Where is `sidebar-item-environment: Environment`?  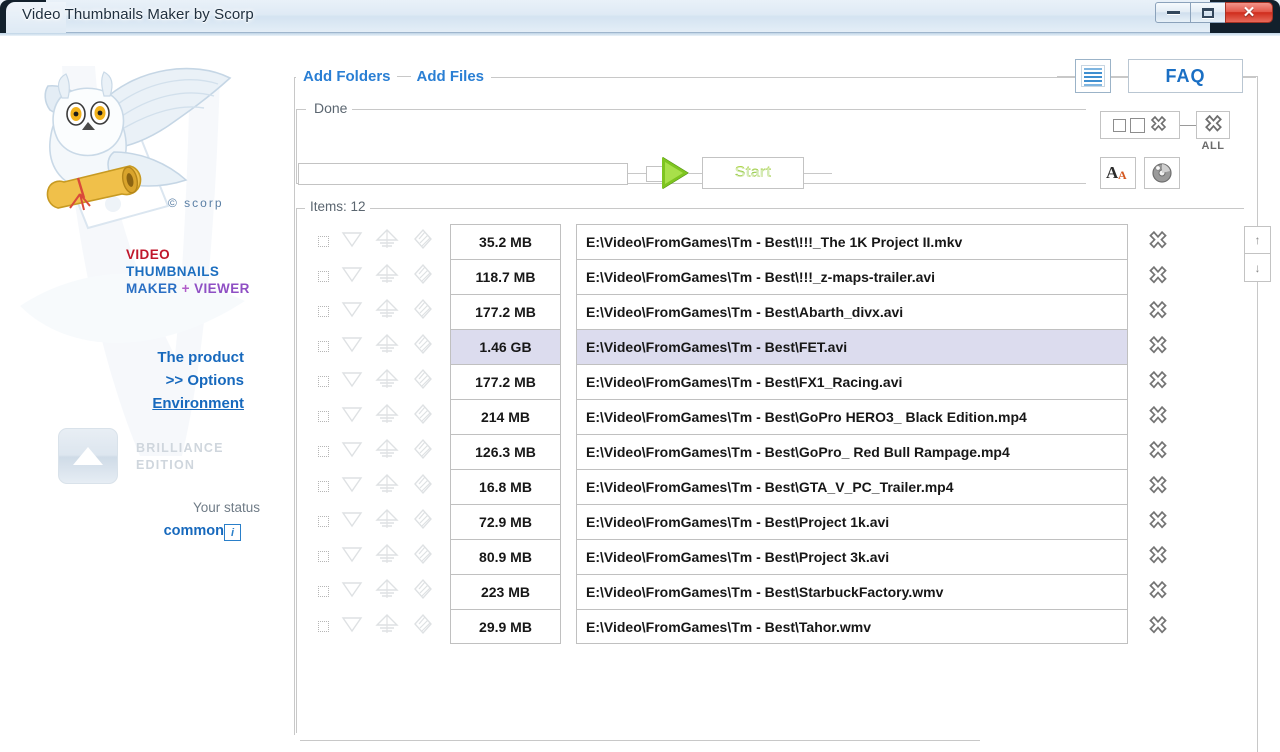
sidebar-item-environment: Environment is located at coordinates (130, 403).